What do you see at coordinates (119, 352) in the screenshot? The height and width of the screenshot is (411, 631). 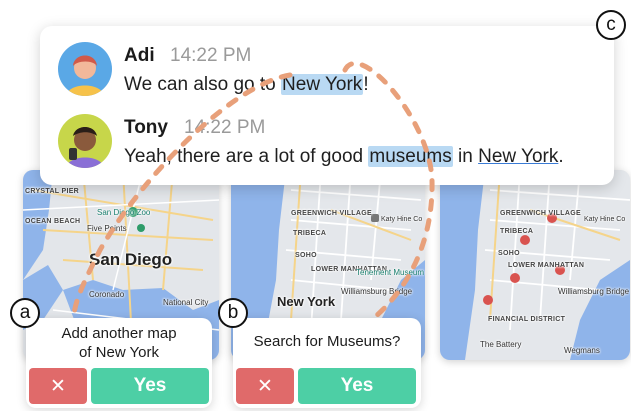 I see `prompt-text-line2: of New York` at bounding box center [119, 352].